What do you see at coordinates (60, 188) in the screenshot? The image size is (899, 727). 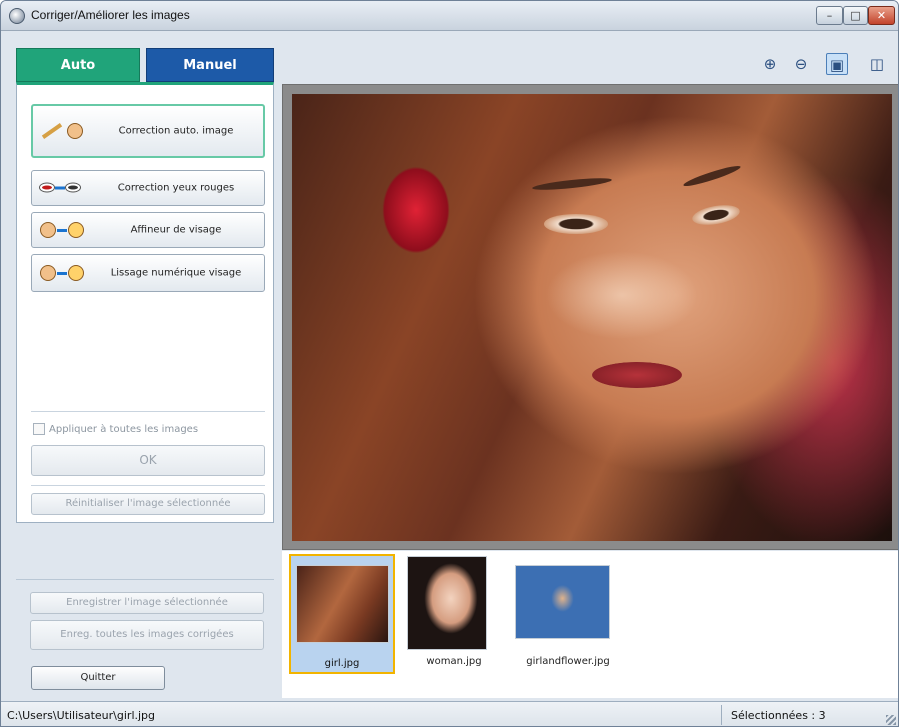 I see `red-eye-icon` at bounding box center [60, 188].